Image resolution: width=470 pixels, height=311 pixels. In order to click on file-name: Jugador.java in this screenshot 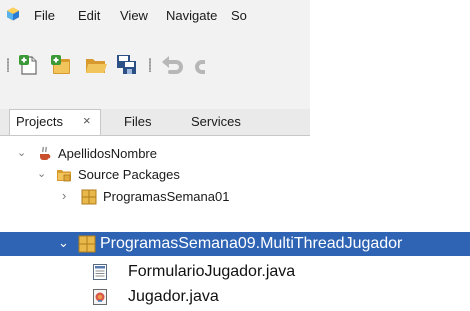, I will do `click(173, 296)`.